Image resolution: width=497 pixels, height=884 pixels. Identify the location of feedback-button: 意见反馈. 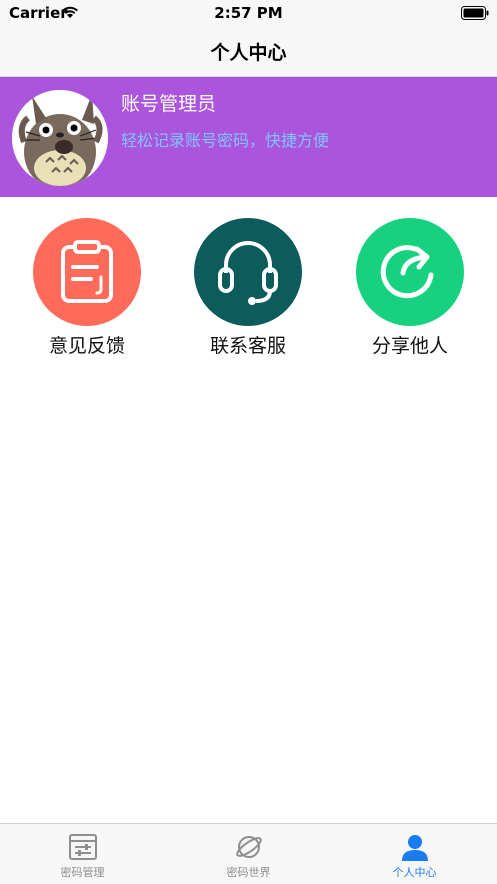
(87, 288).